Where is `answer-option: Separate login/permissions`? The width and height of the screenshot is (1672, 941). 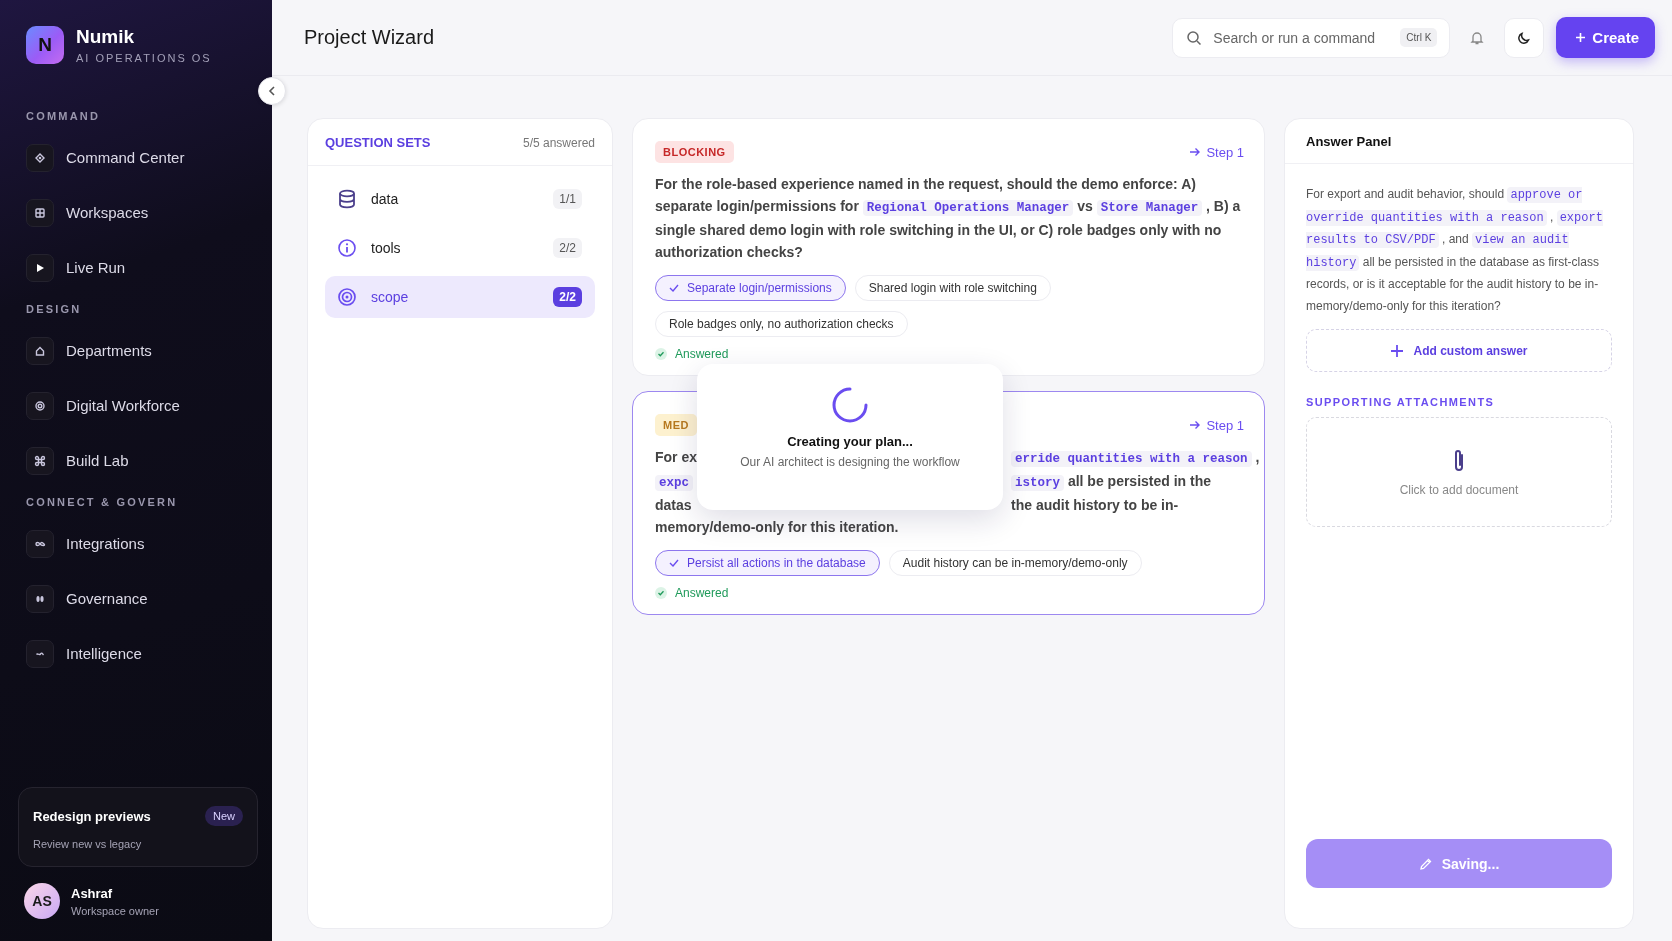 answer-option: Separate login/permissions is located at coordinates (750, 288).